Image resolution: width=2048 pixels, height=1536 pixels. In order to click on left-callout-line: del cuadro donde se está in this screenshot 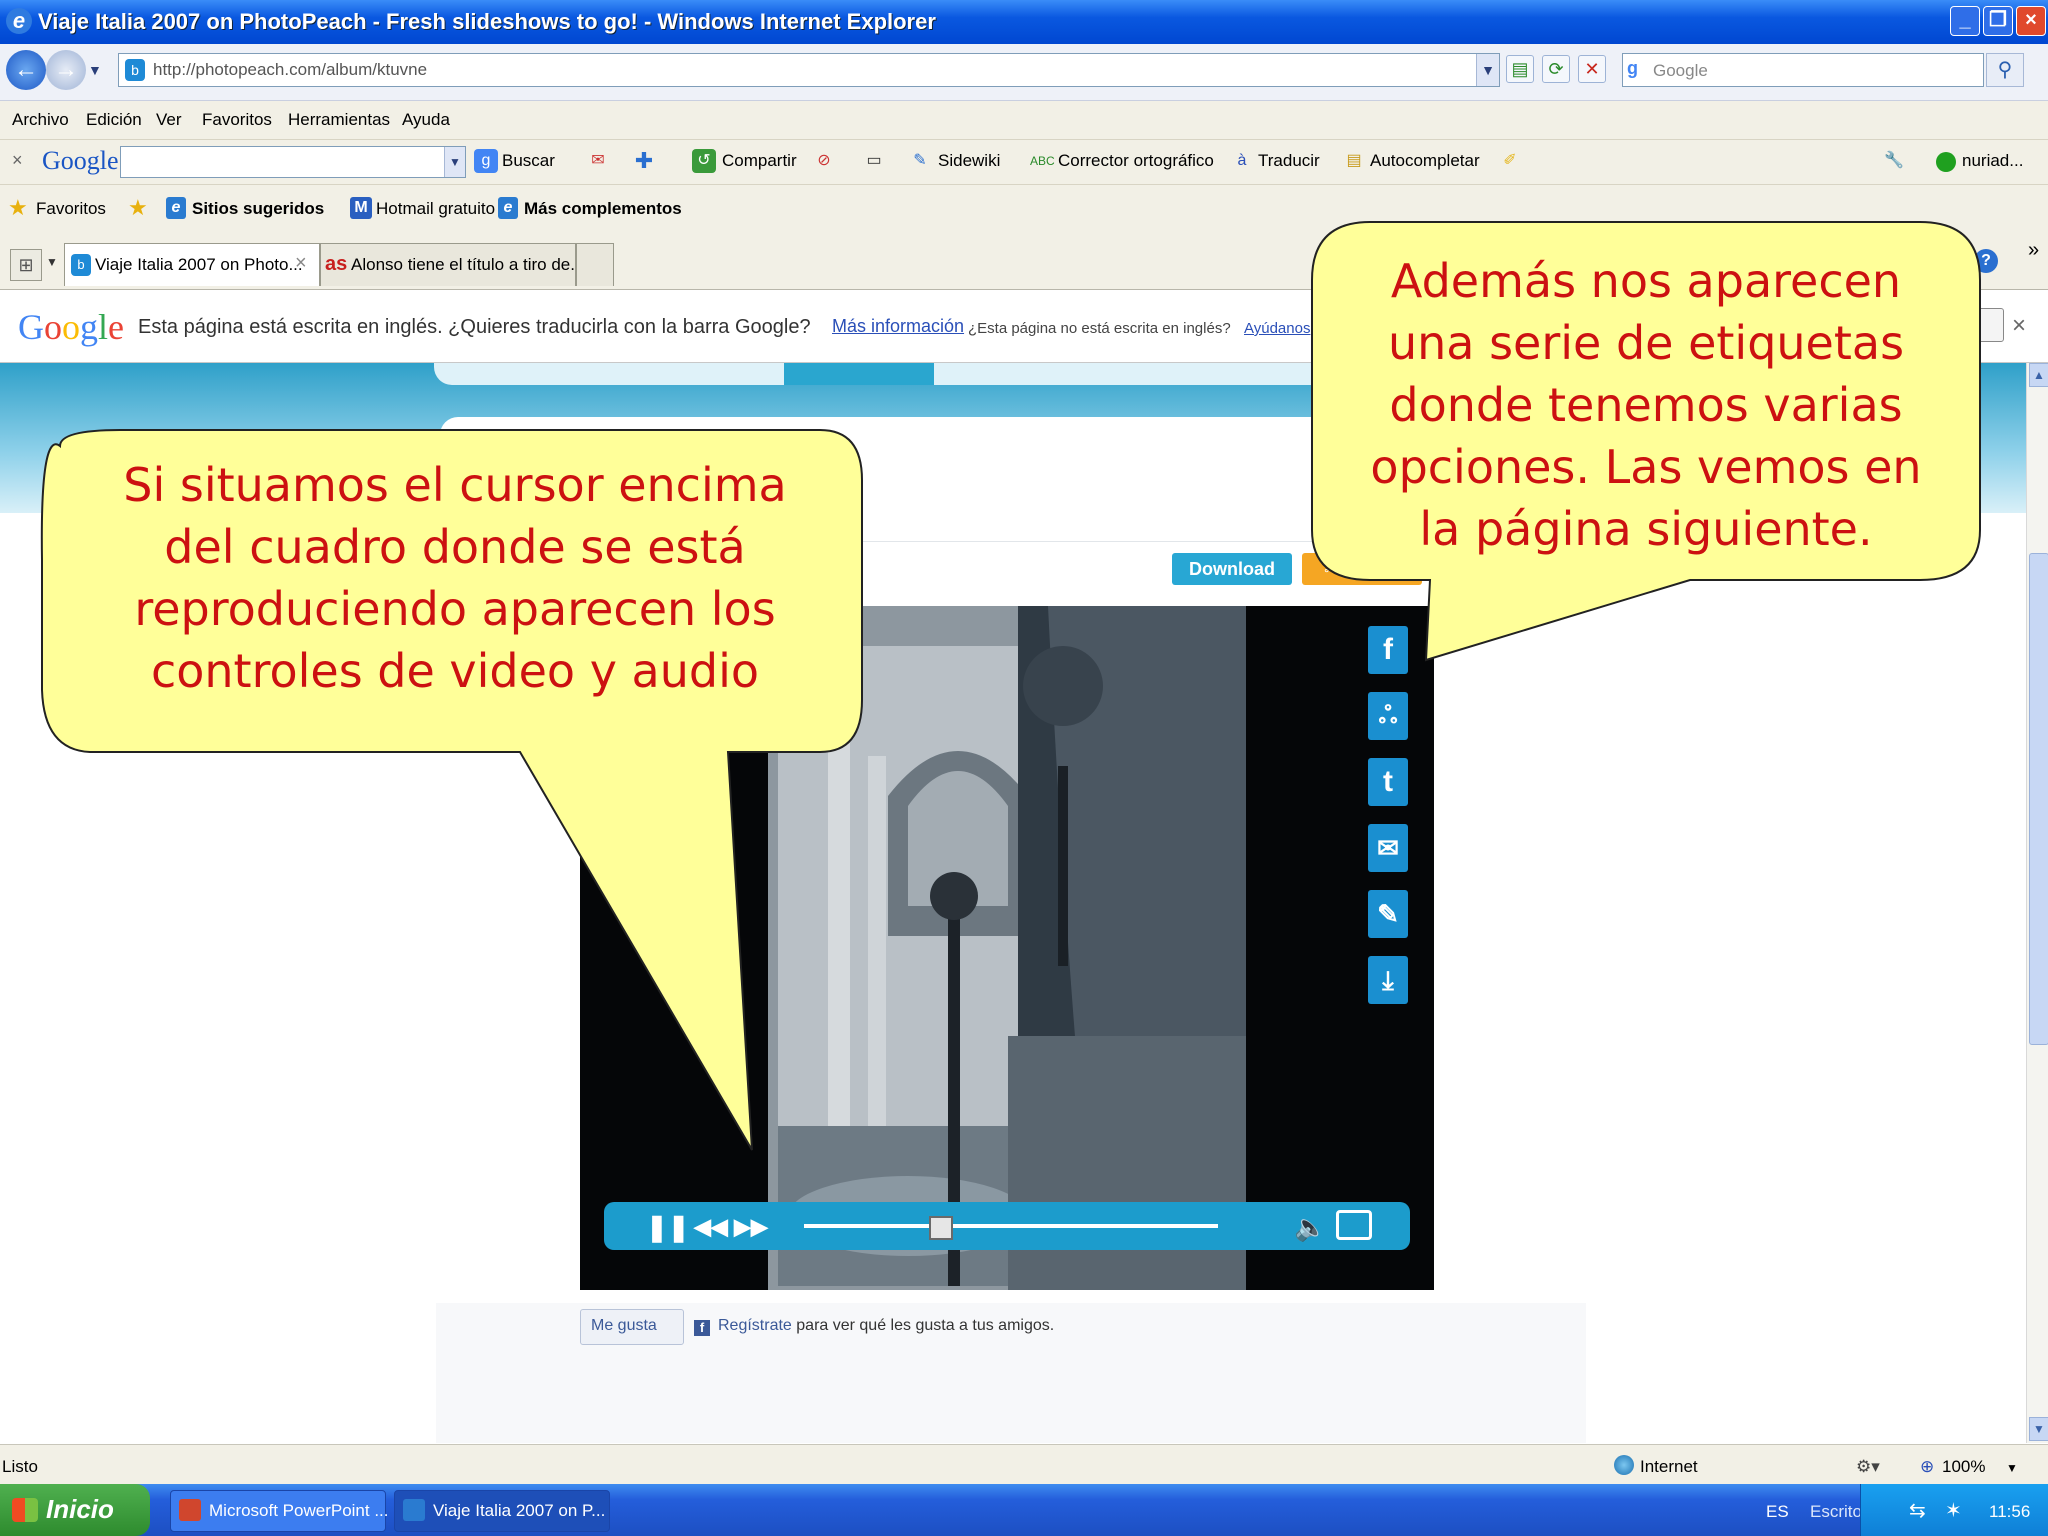, I will do `click(455, 547)`.